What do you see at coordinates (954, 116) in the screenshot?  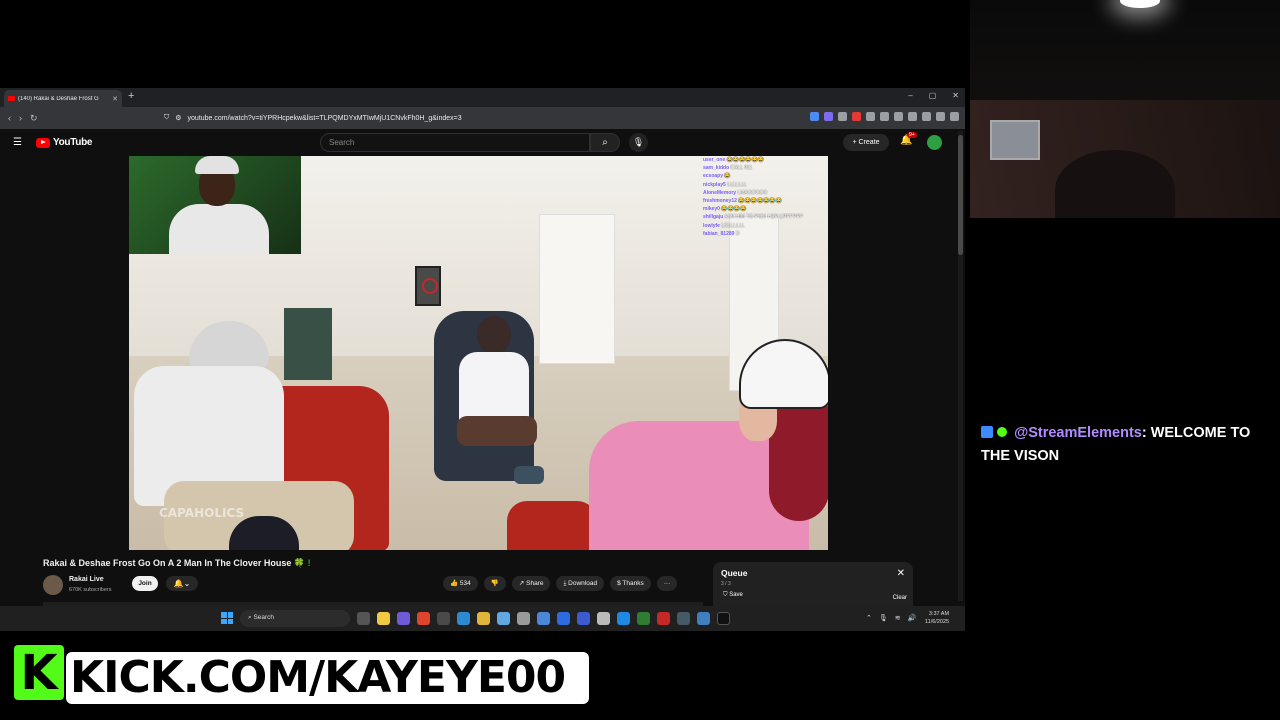 I see `menu-icon` at bounding box center [954, 116].